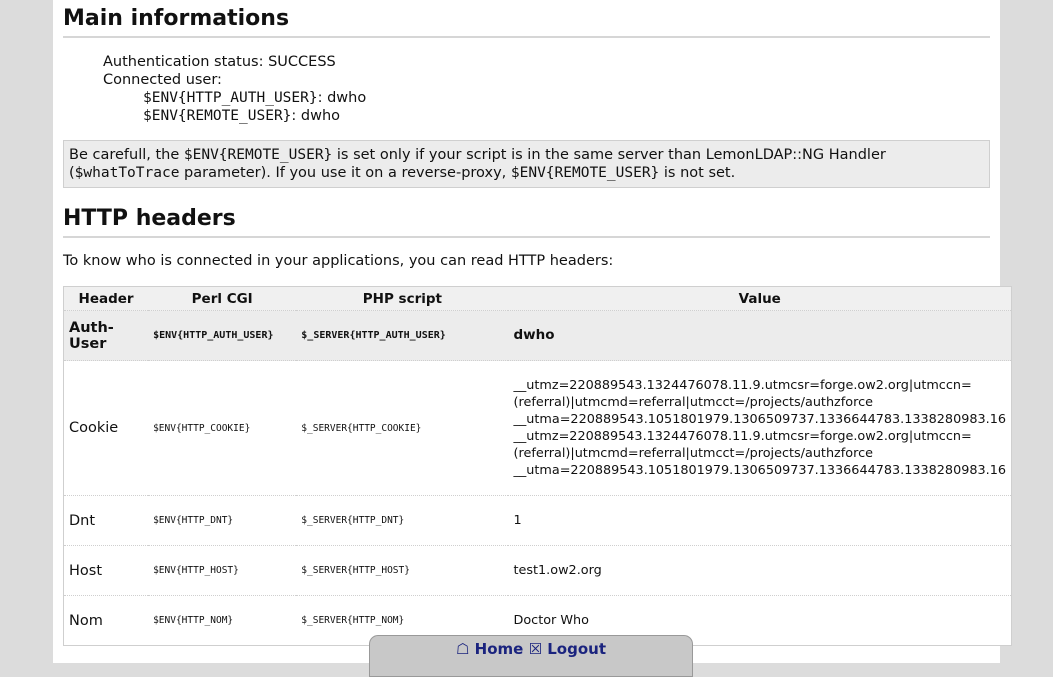  Describe the element at coordinates (222, 428) in the screenshot. I see `perl-var: $ENV{HTTP_COOKIE}` at that location.